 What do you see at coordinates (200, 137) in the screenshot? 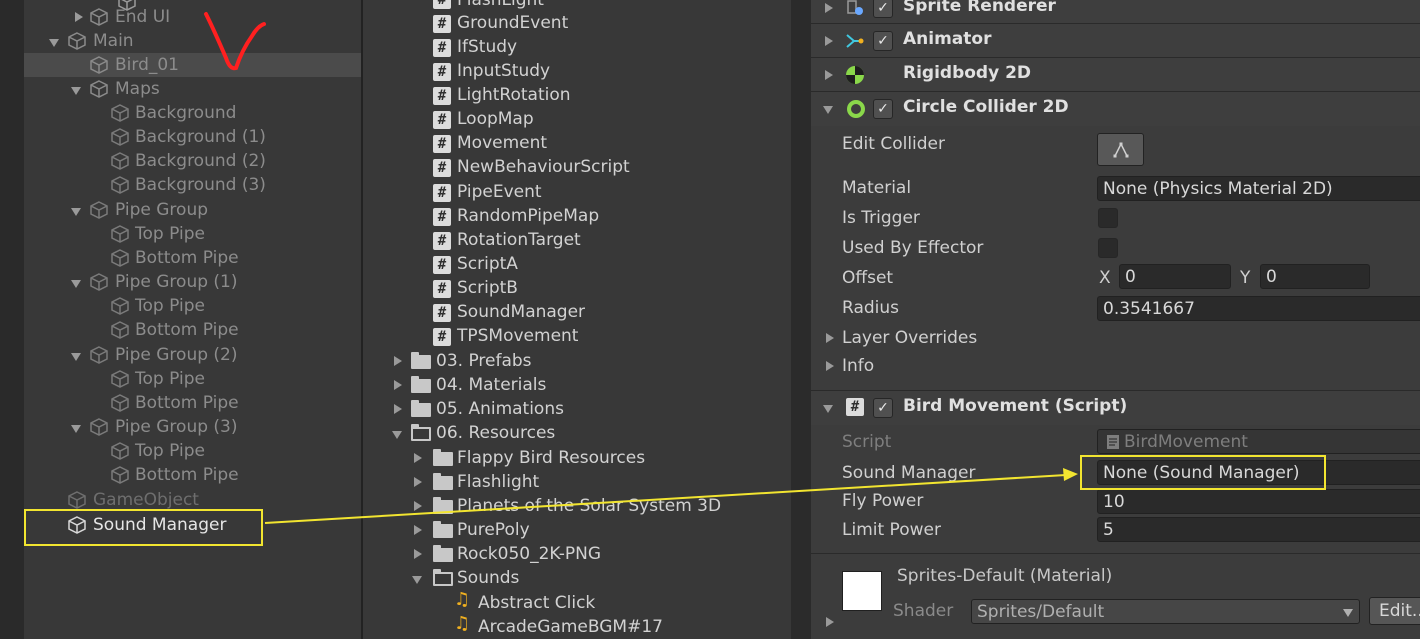
I see `hierarchy-item: Background (1)` at bounding box center [200, 137].